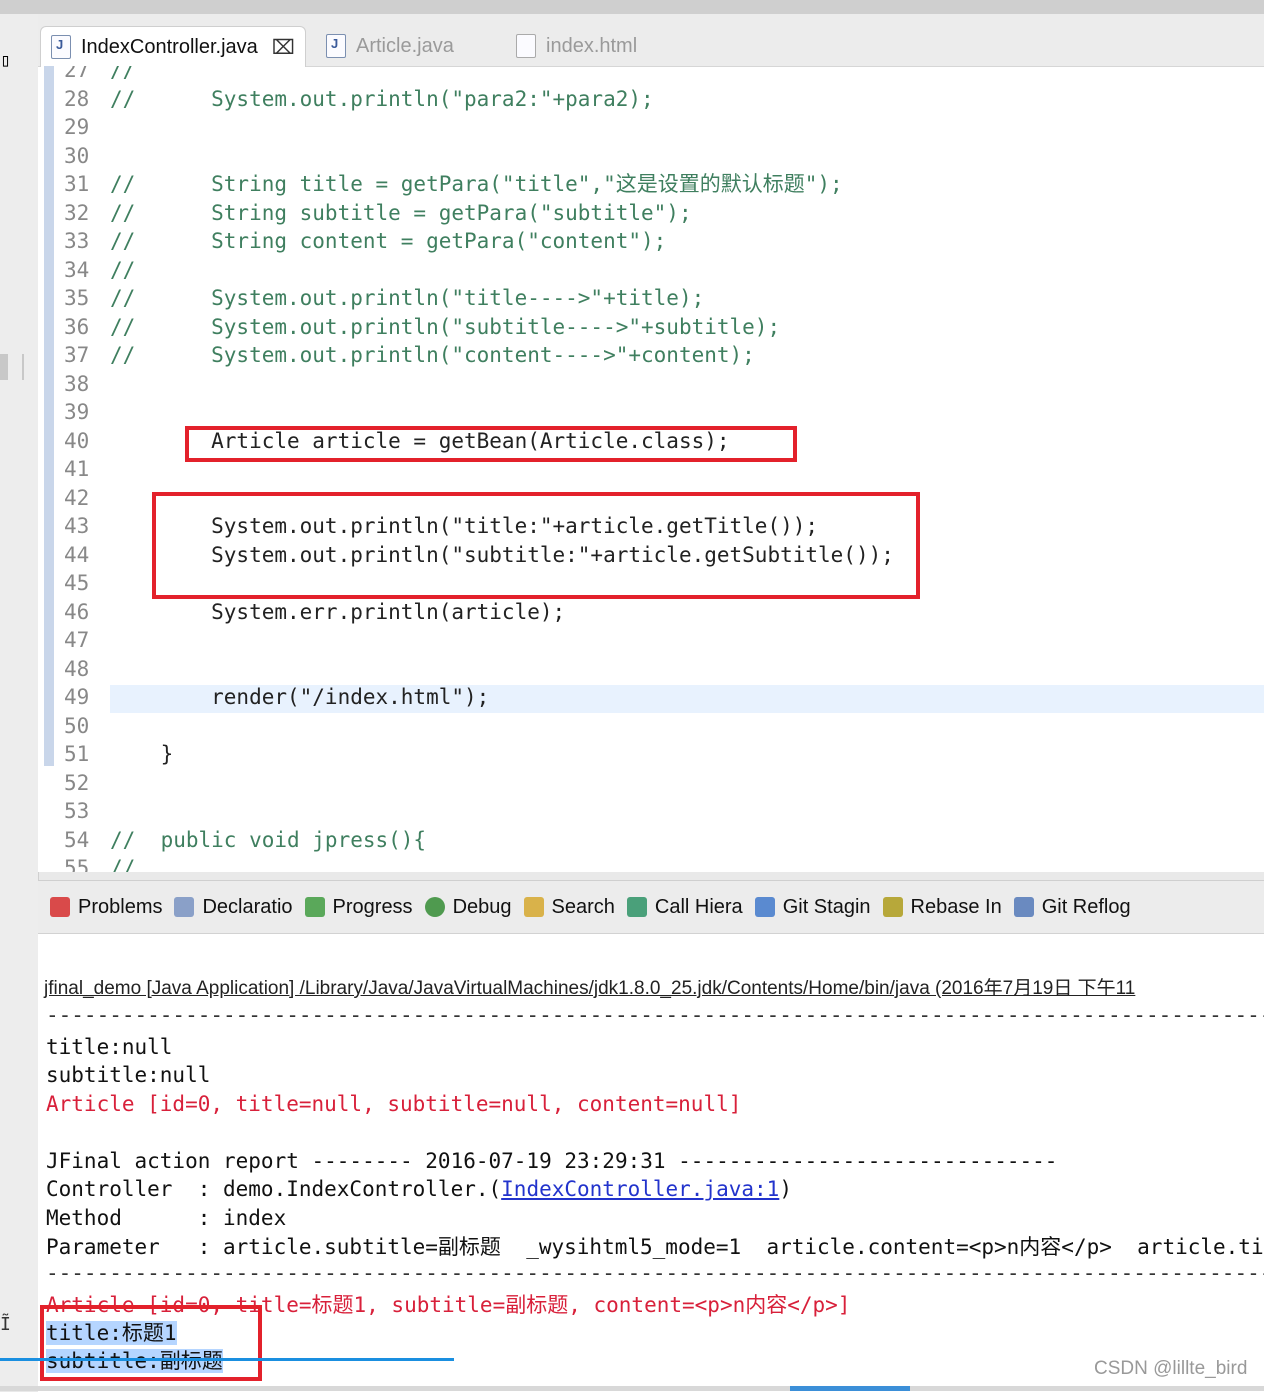 This screenshot has width=1264, height=1392. What do you see at coordinates (533, 907) in the screenshot?
I see `search-icon` at bounding box center [533, 907].